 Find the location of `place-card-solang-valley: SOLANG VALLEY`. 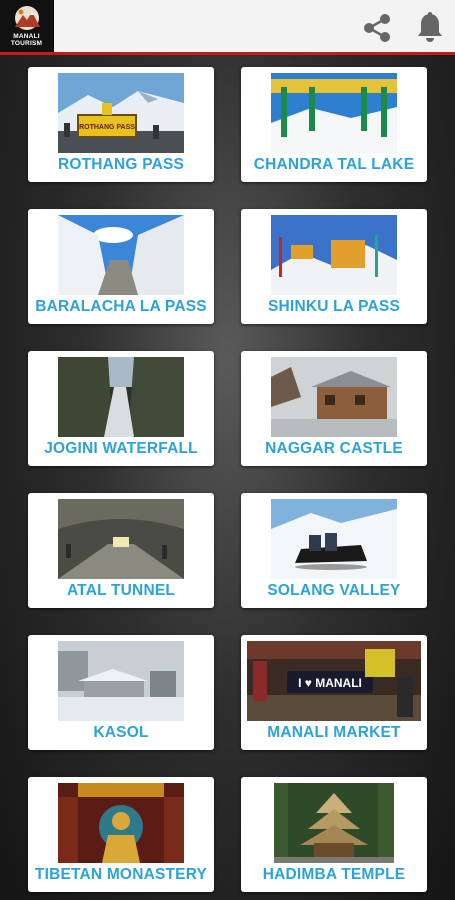

place-card-solang-valley: SOLANG VALLEY is located at coordinates (334, 550).